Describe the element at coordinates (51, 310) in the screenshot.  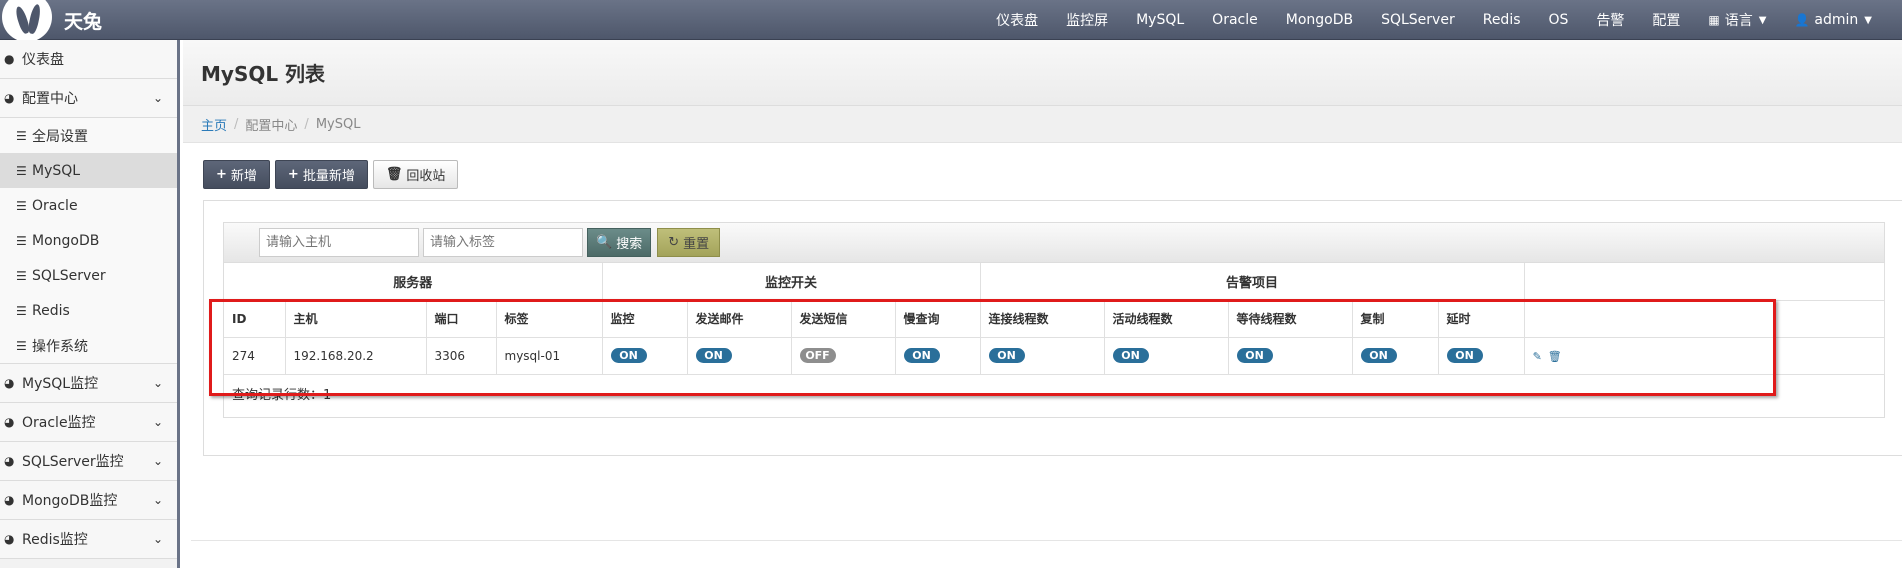
I see `sidebar-item-label: Redis` at that location.